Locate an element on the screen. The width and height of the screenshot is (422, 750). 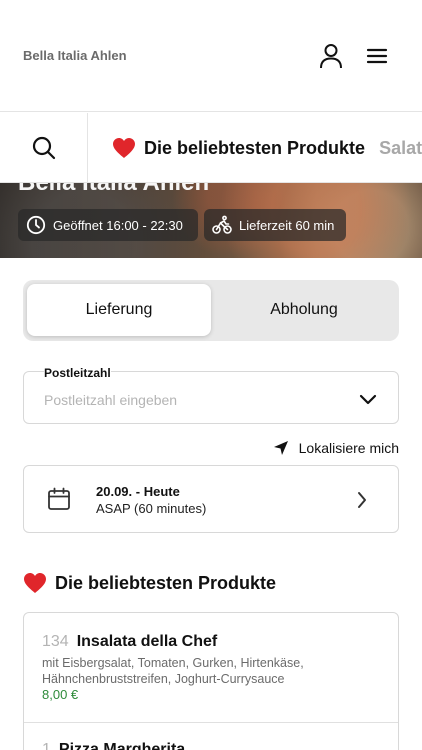
tab-popular-products-label: Die beliebtesten Produkte is located at coordinates (255, 147).